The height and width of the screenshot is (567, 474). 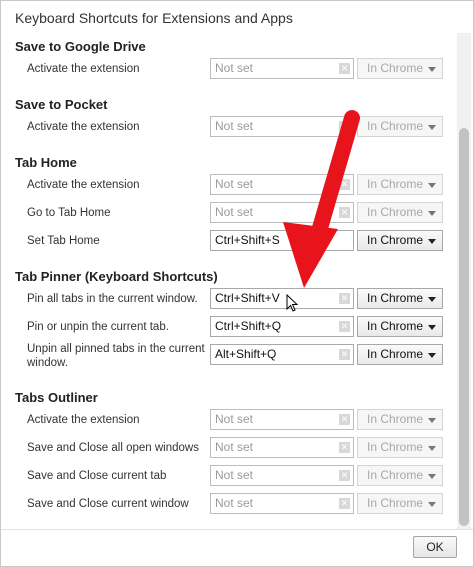 What do you see at coordinates (464, 327) in the screenshot?
I see `scrollbar-thumb` at bounding box center [464, 327].